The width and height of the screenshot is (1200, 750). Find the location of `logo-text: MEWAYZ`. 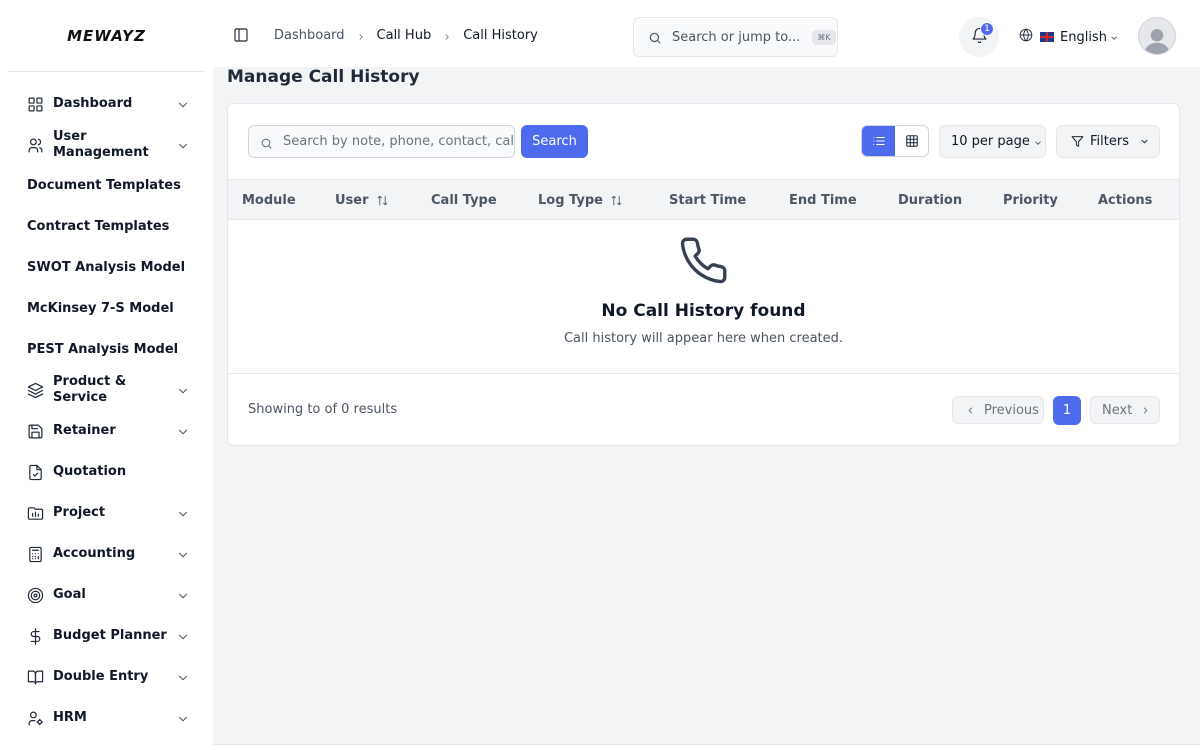

logo-text: MEWAYZ is located at coordinates (106, 35).